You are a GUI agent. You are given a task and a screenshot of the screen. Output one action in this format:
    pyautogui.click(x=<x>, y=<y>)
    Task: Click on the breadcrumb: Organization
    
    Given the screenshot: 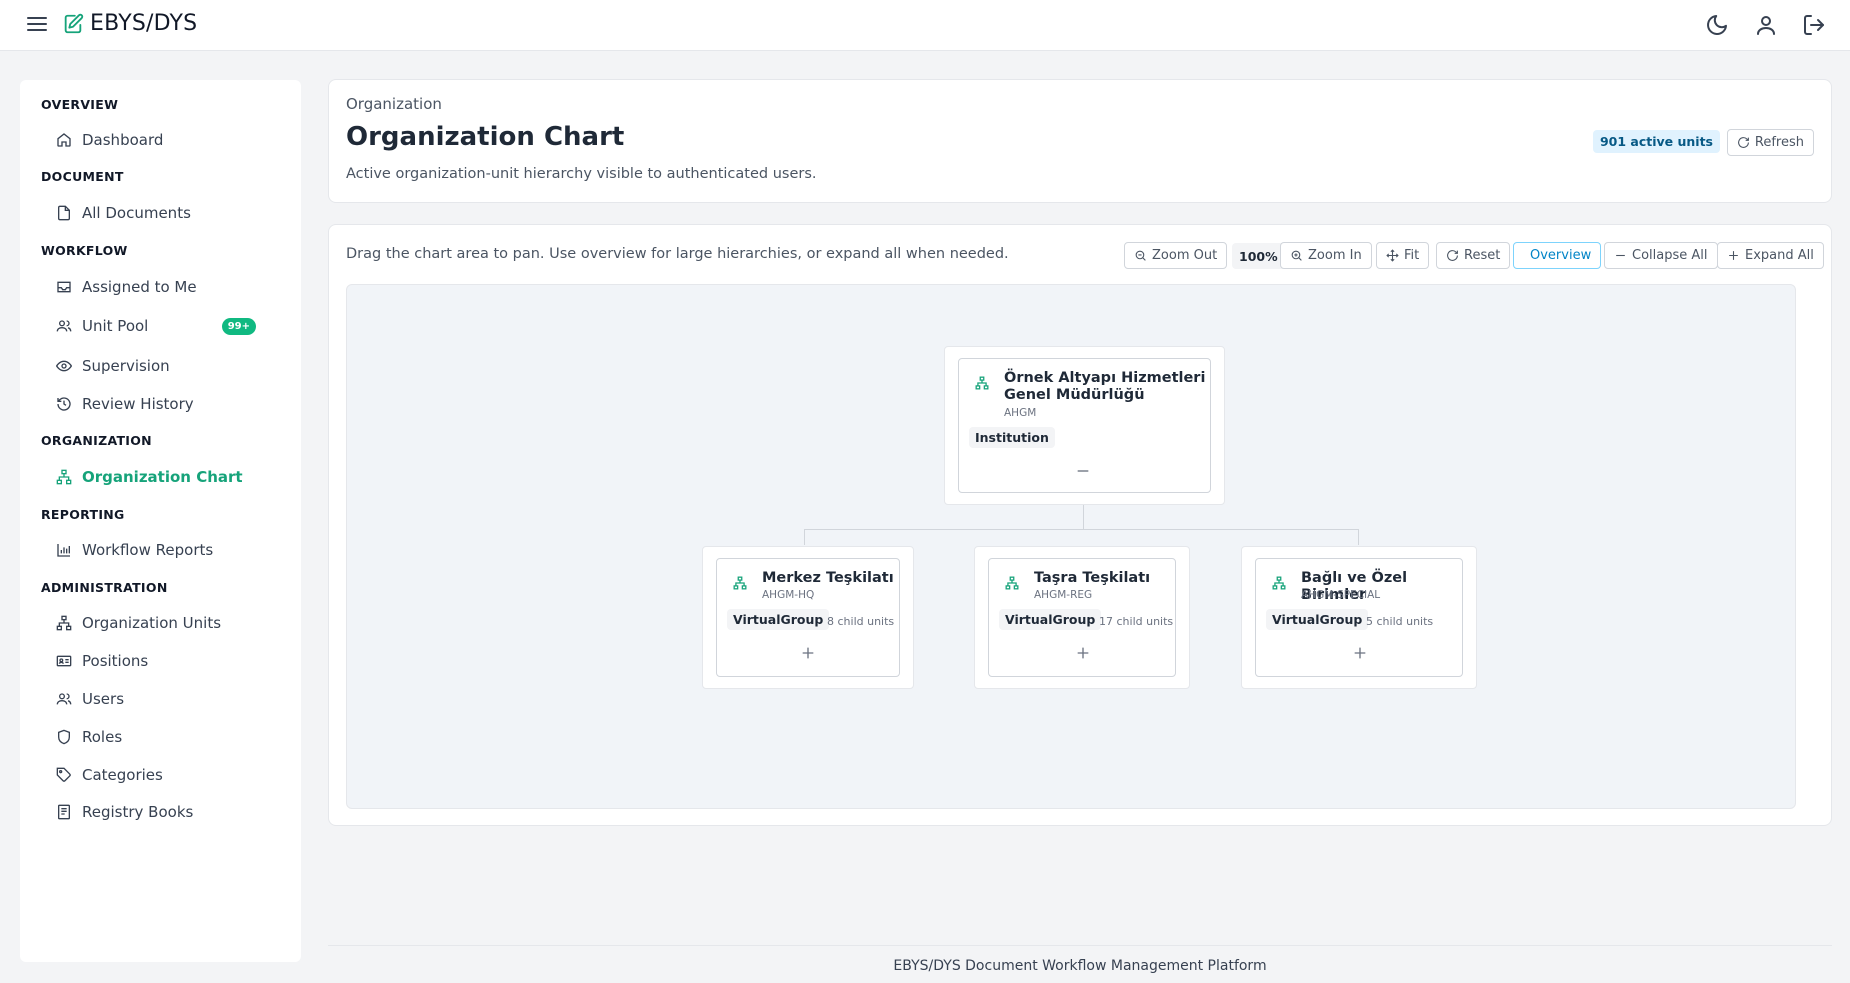 What is the action you would take?
    pyautogui.click(x=394, y=104)
    